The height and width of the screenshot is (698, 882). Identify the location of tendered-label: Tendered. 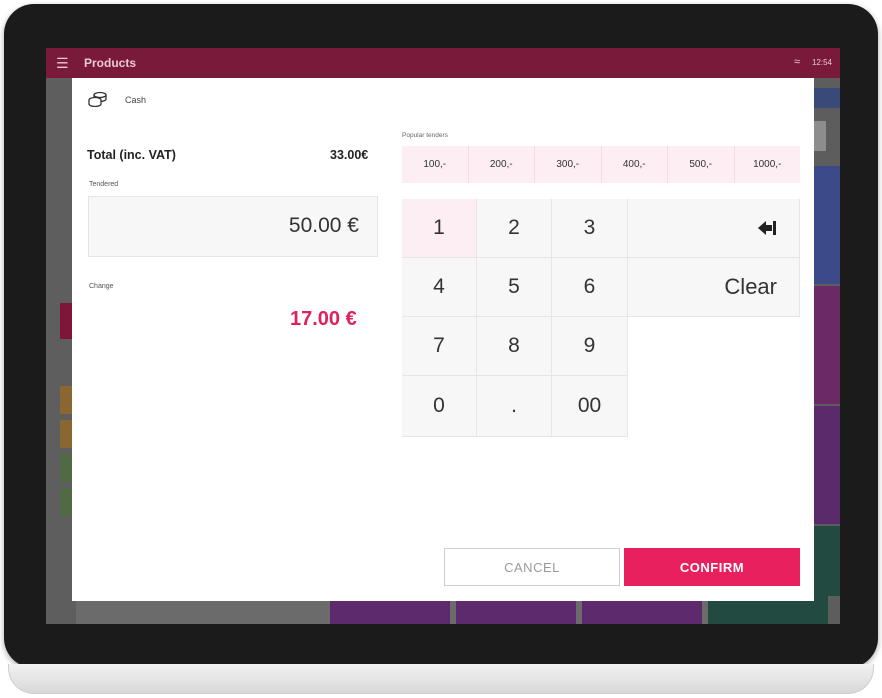
(104, 184).